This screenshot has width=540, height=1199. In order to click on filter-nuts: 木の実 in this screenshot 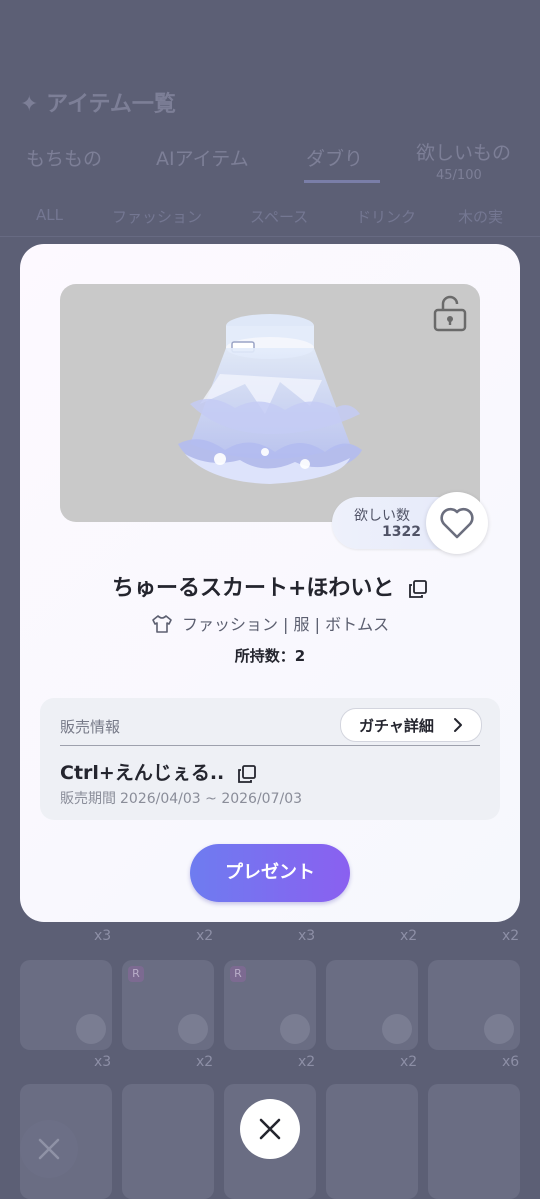, I will do `click(480, 216)`.